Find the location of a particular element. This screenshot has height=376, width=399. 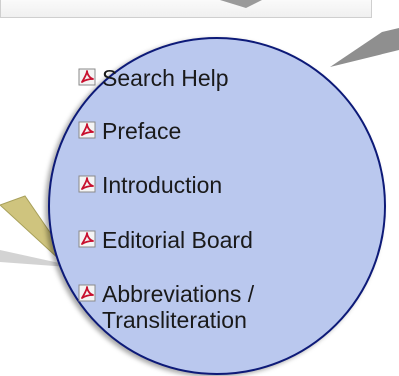

menu-item-label: Editorial Board is located at coordinates (177, 240).